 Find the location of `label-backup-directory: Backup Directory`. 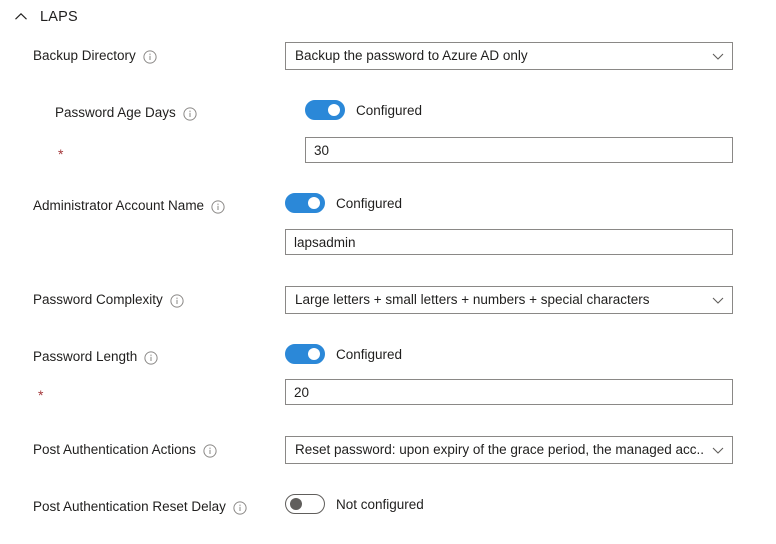

label-backup-directory: Backup Directory is located at coordinates (95, 56).